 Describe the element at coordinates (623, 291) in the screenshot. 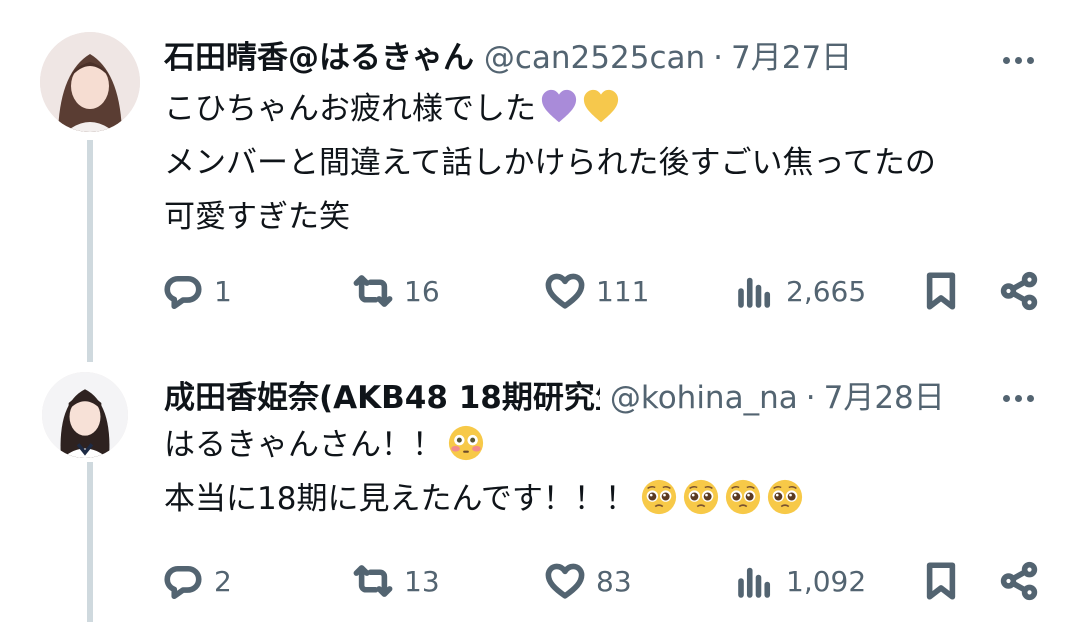

I see `like-count: 111` at that location.